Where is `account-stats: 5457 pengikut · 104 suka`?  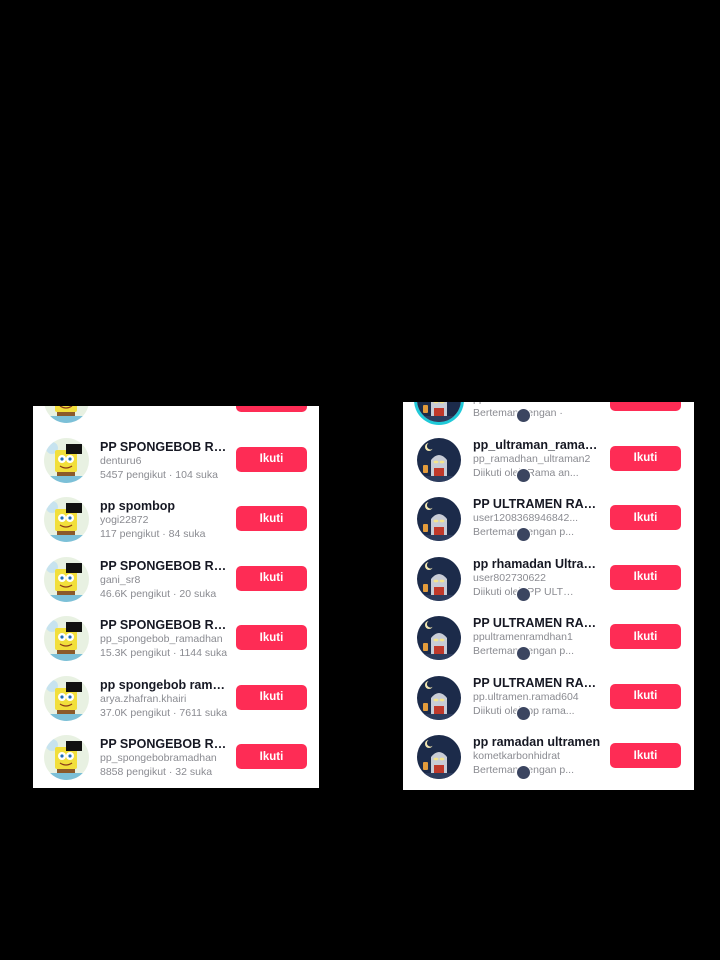 account-stats: 5457 pengikut · 104 suka is located at coordinates (159, 474).